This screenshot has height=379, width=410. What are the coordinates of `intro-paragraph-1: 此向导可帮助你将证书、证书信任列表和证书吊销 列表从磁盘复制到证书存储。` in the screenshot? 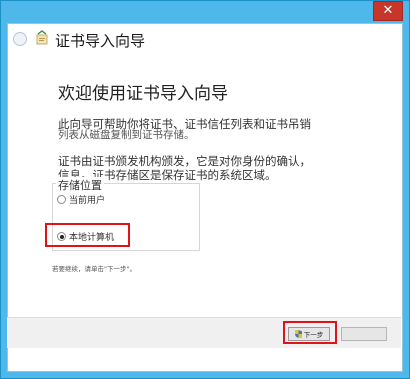 It's located at (218, 130).